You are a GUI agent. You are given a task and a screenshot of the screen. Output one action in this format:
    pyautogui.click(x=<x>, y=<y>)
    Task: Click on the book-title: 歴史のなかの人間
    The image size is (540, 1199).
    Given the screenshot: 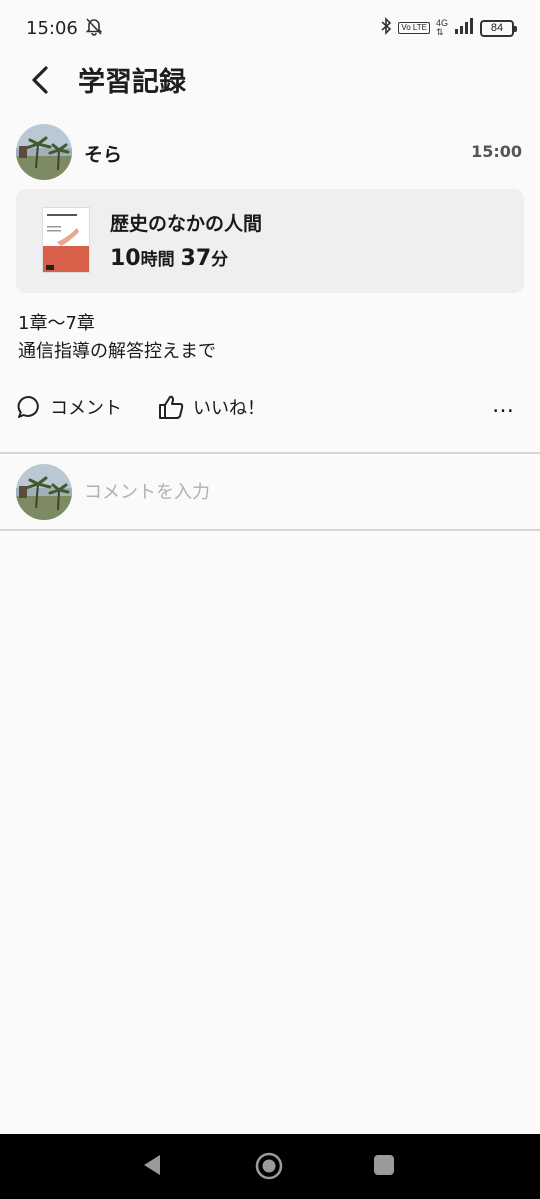 What is the action you would take?
    pyautogui.click(x=186, y=224)
    